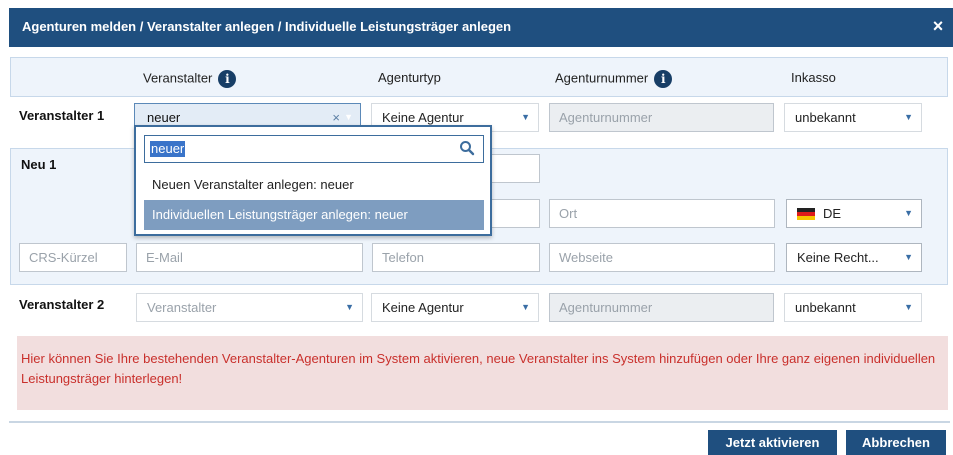 This screenshot has width=953, height=455. Describe the element at coordinates (423, 307) in the screenshot. I see `agenturtyp-2-value: Keine Agentur` at that location.